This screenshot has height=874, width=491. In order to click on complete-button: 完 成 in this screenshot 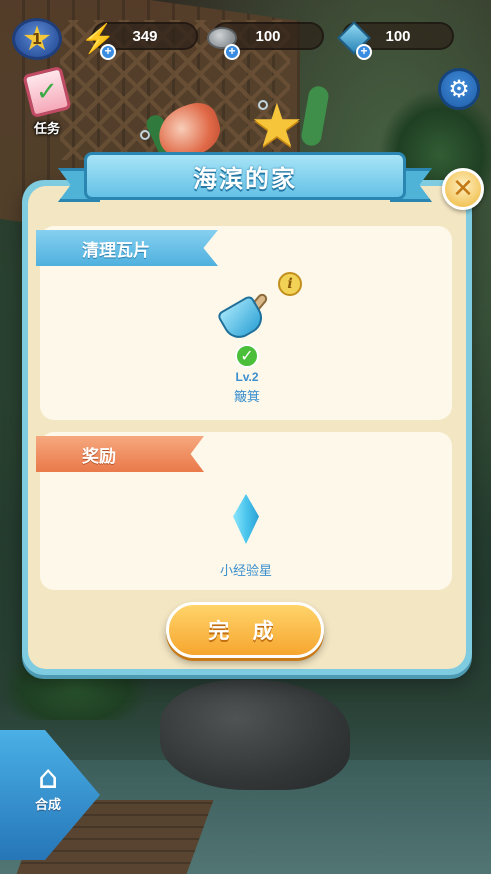, I will do `click(245, 630)`.